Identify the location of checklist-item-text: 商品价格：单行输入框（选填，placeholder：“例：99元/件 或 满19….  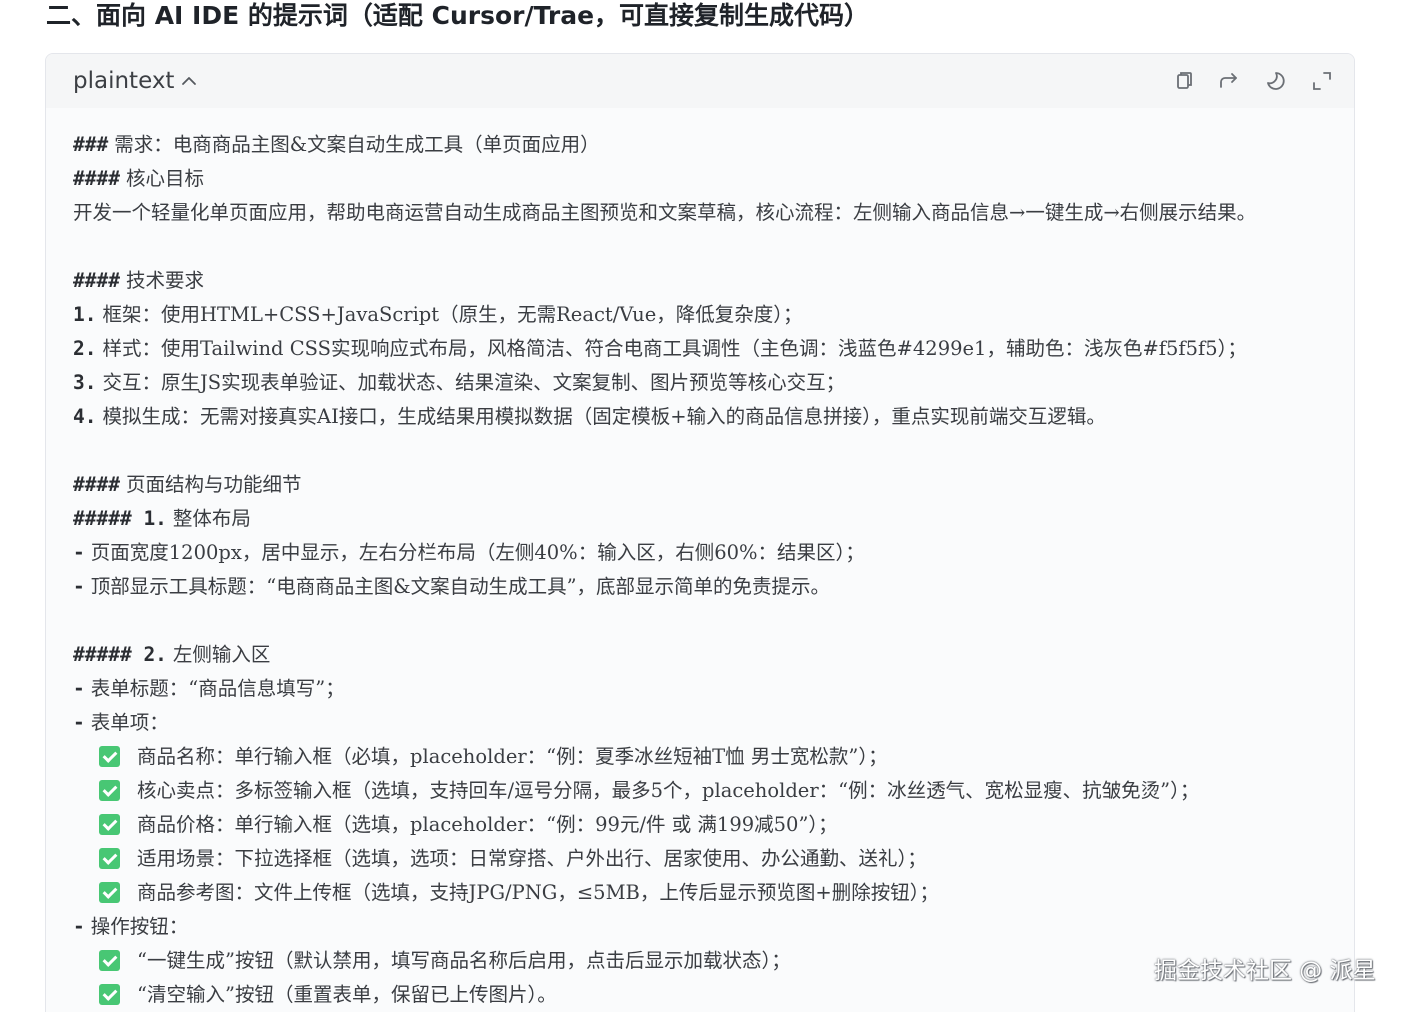
(487, 824).